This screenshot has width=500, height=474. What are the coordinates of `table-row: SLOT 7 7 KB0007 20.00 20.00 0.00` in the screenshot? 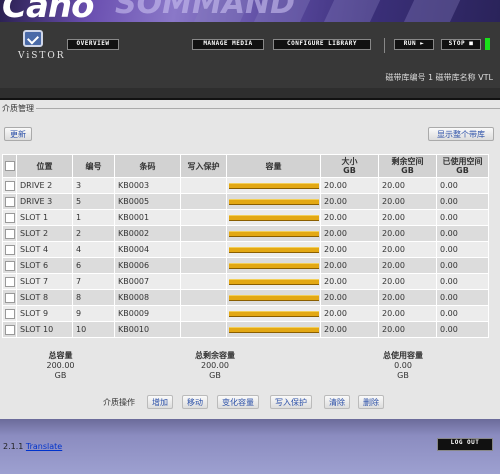 It's located at (245, 281).